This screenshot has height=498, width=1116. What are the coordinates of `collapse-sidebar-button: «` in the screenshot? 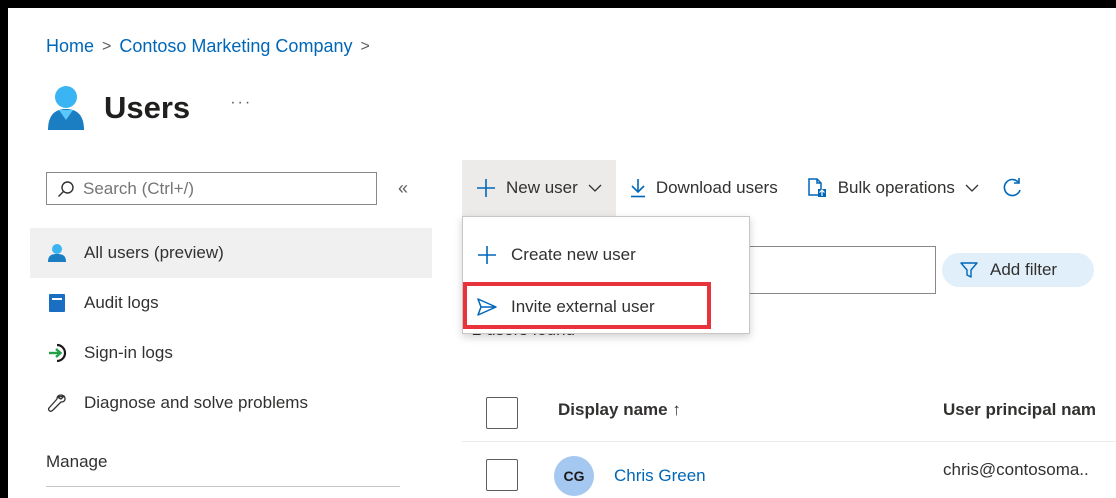 It's located at (403, 188).